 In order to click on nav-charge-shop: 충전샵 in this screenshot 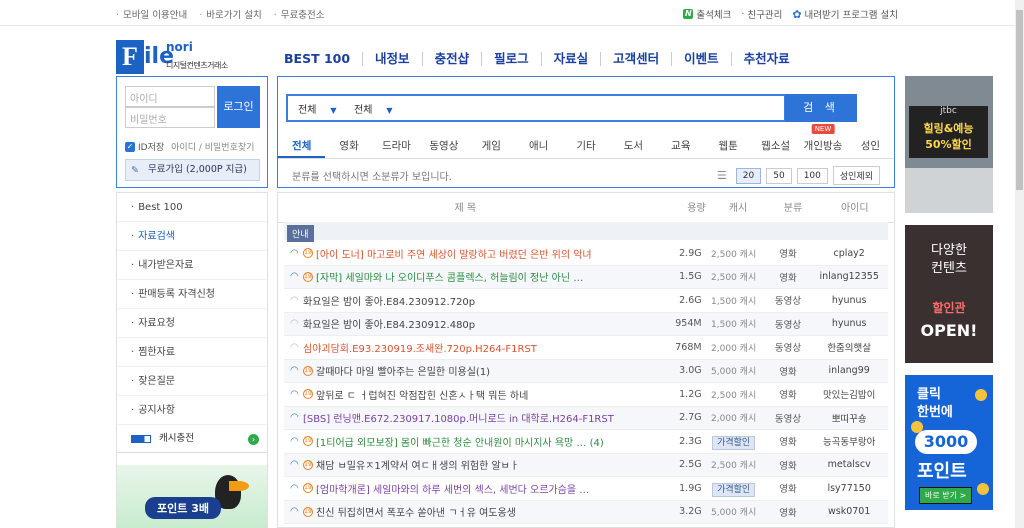, I will do `click(451, 59)`.